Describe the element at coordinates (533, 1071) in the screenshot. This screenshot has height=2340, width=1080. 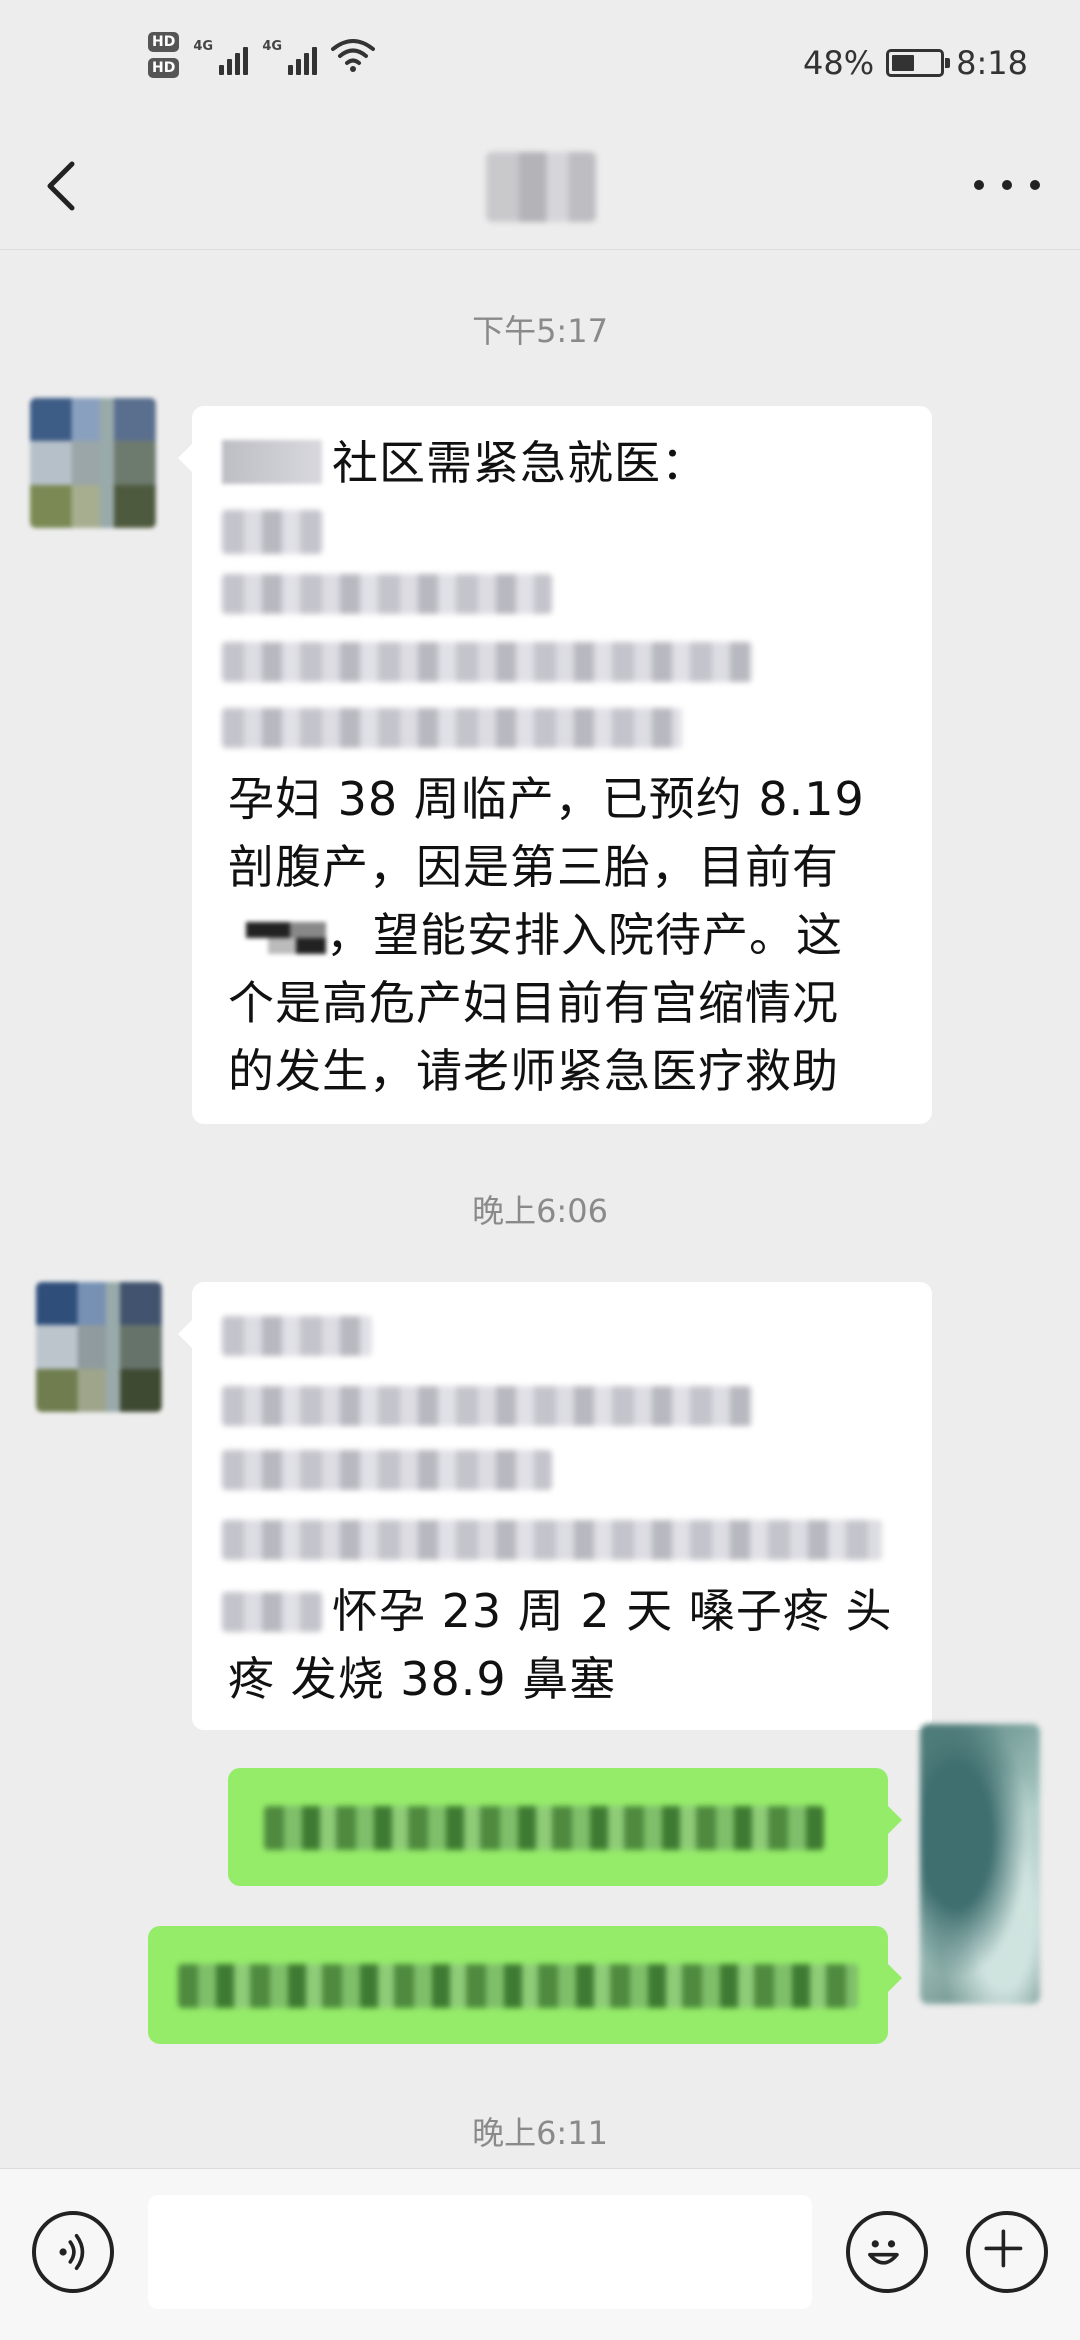
I see `message-line: 的发生，请老师紧急医疗救助` at that location.